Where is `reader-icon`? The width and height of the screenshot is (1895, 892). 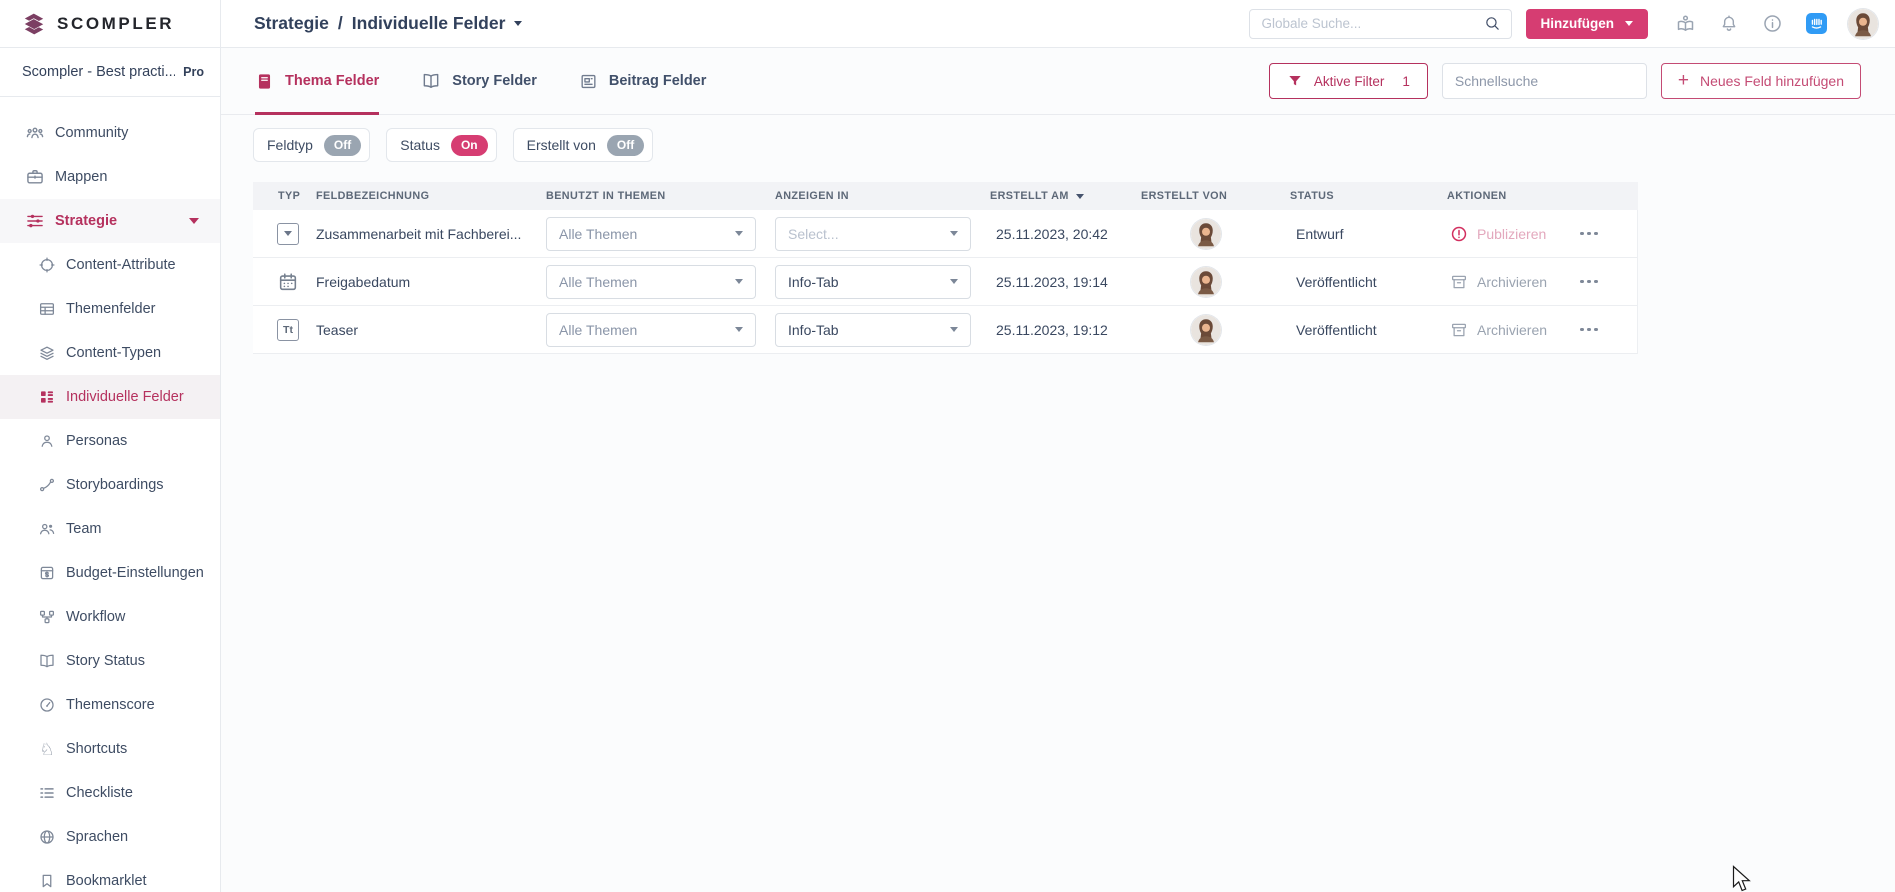 reader-icon is located at coordinates (1685, 23).